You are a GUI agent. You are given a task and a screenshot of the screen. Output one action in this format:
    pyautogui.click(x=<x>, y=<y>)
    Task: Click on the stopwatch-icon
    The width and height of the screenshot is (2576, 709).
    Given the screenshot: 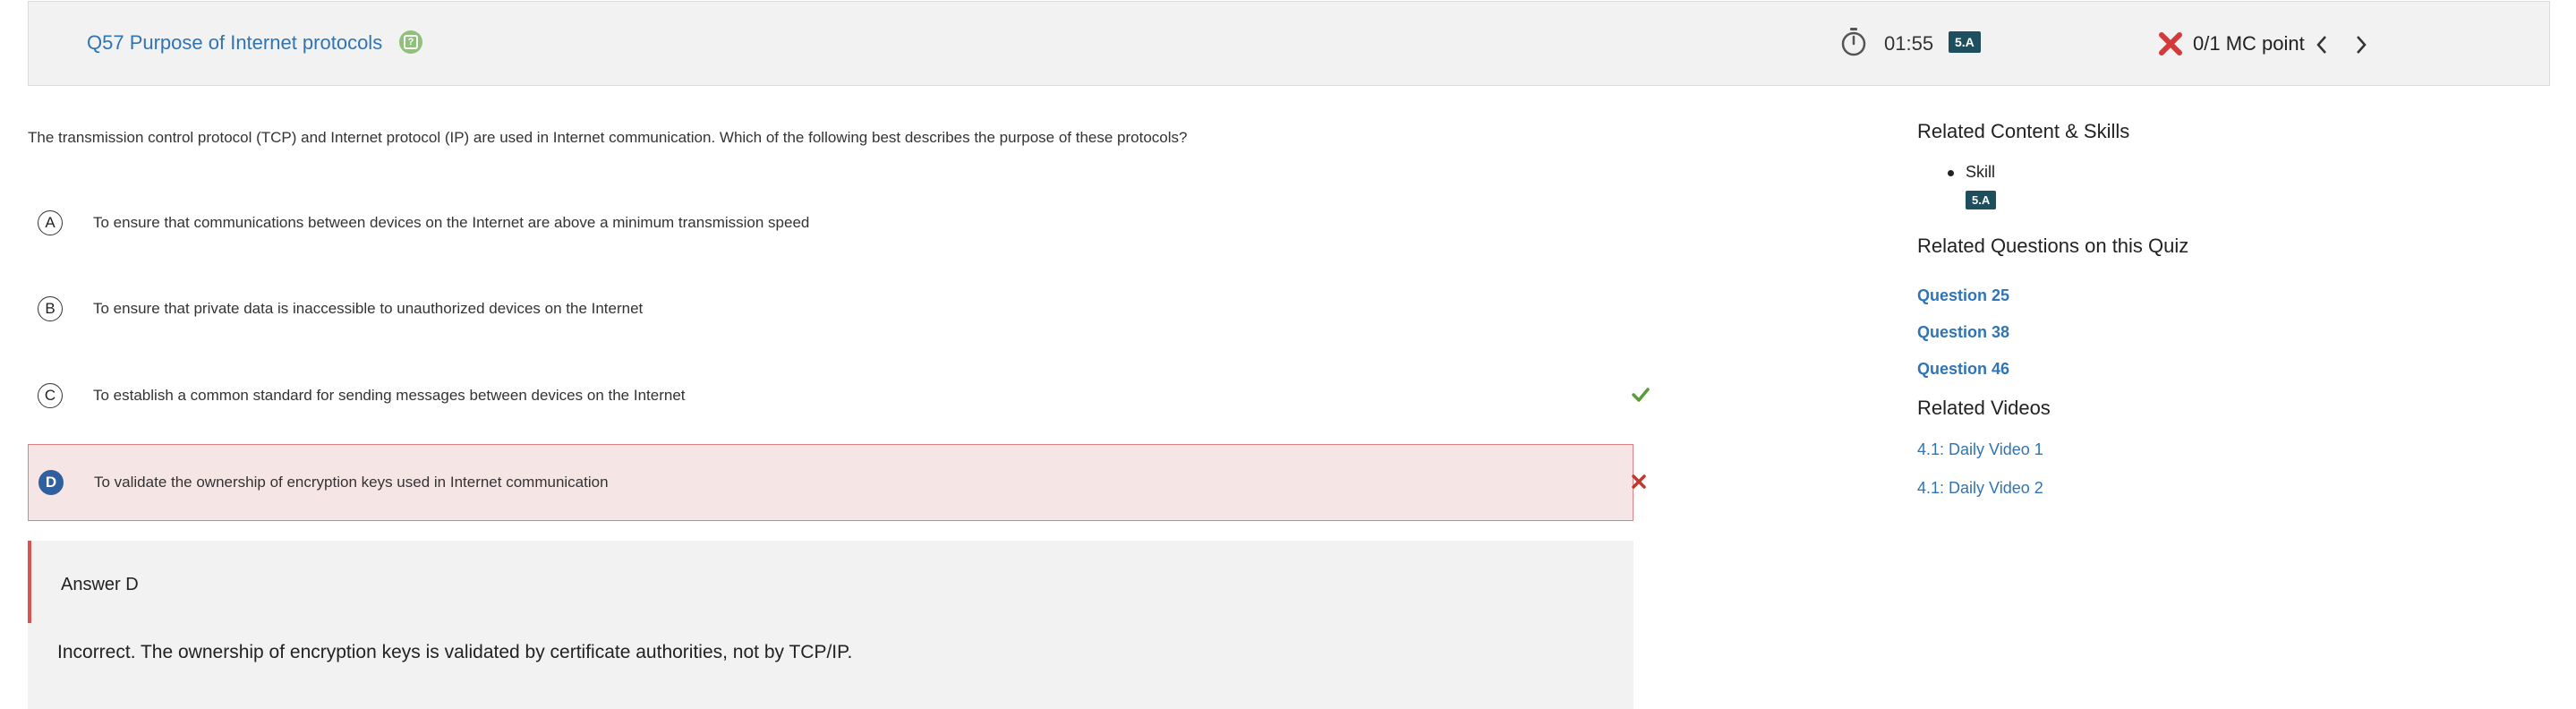 What is the action you would take?
    pyautogui.click(x=1853, y=42)
    